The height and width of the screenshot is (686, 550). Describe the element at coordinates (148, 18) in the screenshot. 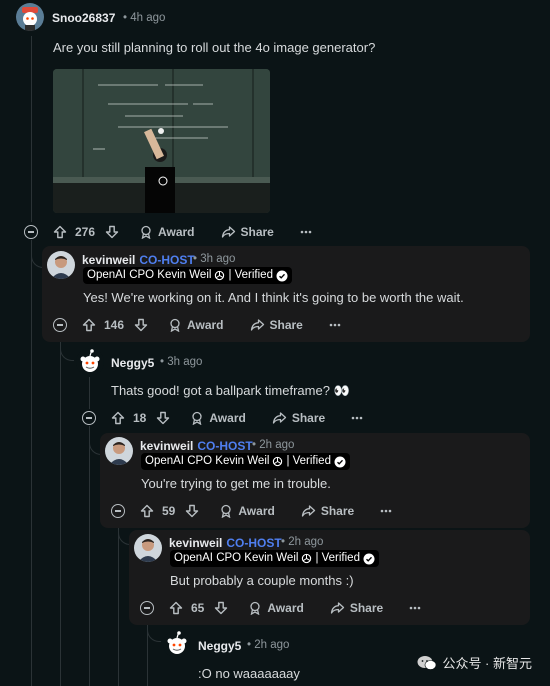

I see `comment-time: 4h ago` at that location.